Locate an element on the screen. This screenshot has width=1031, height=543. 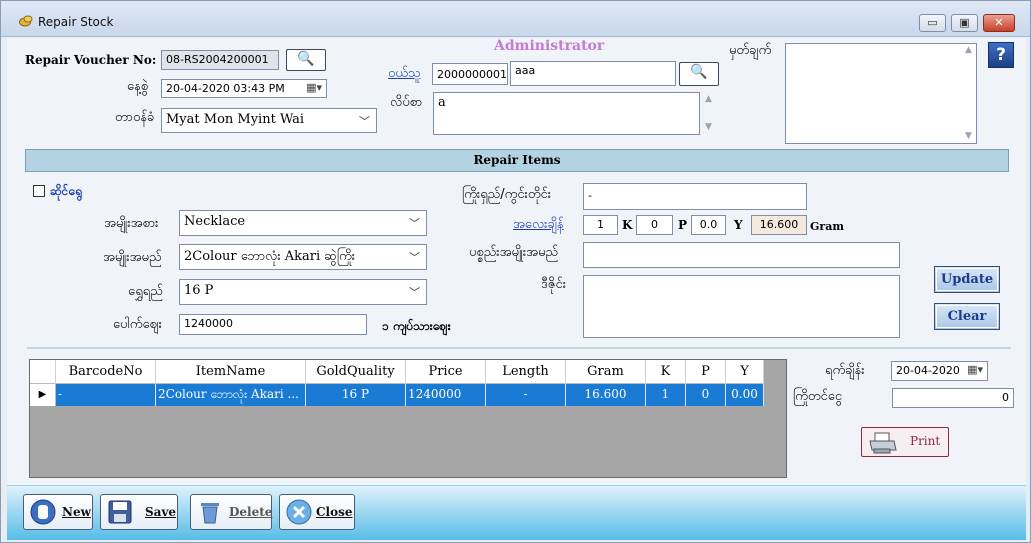
maximize-button: ▣ is located at coordinates (964, 23).